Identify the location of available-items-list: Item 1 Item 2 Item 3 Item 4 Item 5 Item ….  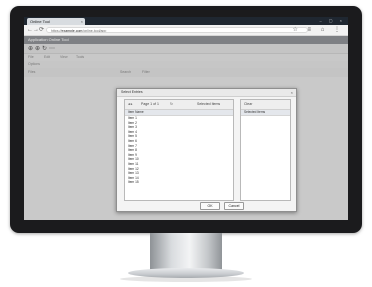
(179, 150).